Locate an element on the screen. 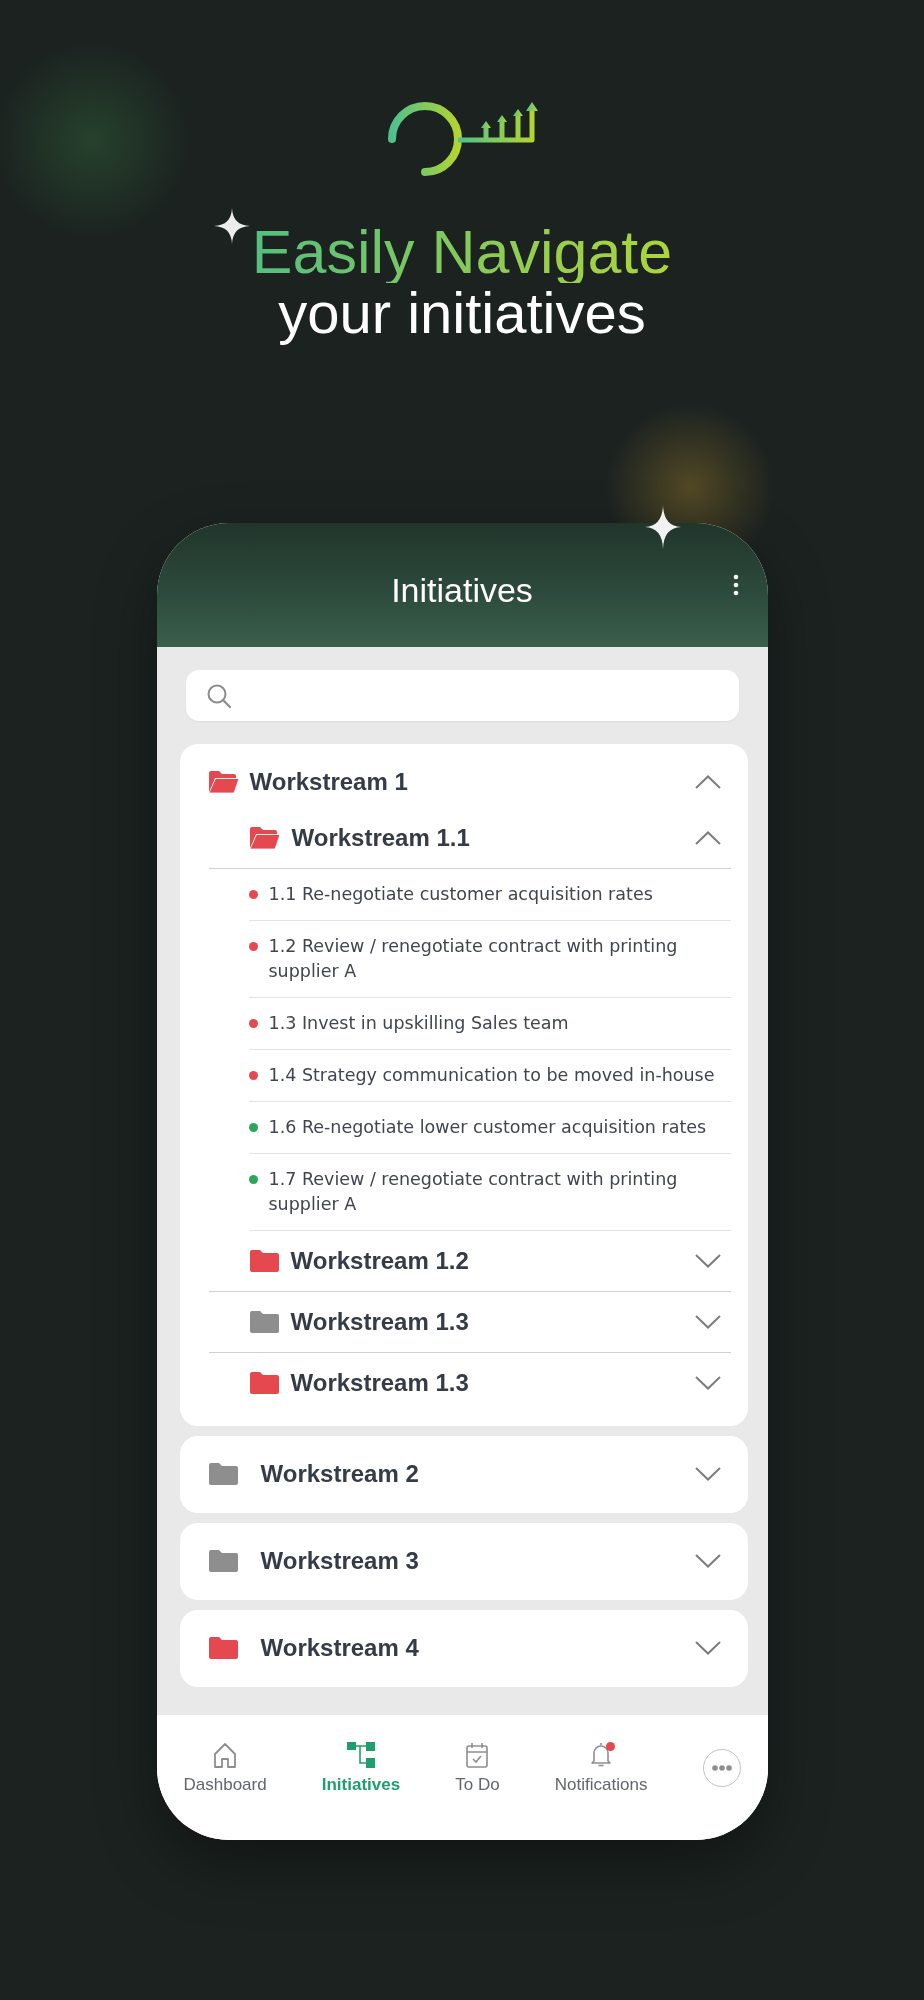 The image size is (924, 2000). more-dots-icon is located at coordinates (721, 1768).